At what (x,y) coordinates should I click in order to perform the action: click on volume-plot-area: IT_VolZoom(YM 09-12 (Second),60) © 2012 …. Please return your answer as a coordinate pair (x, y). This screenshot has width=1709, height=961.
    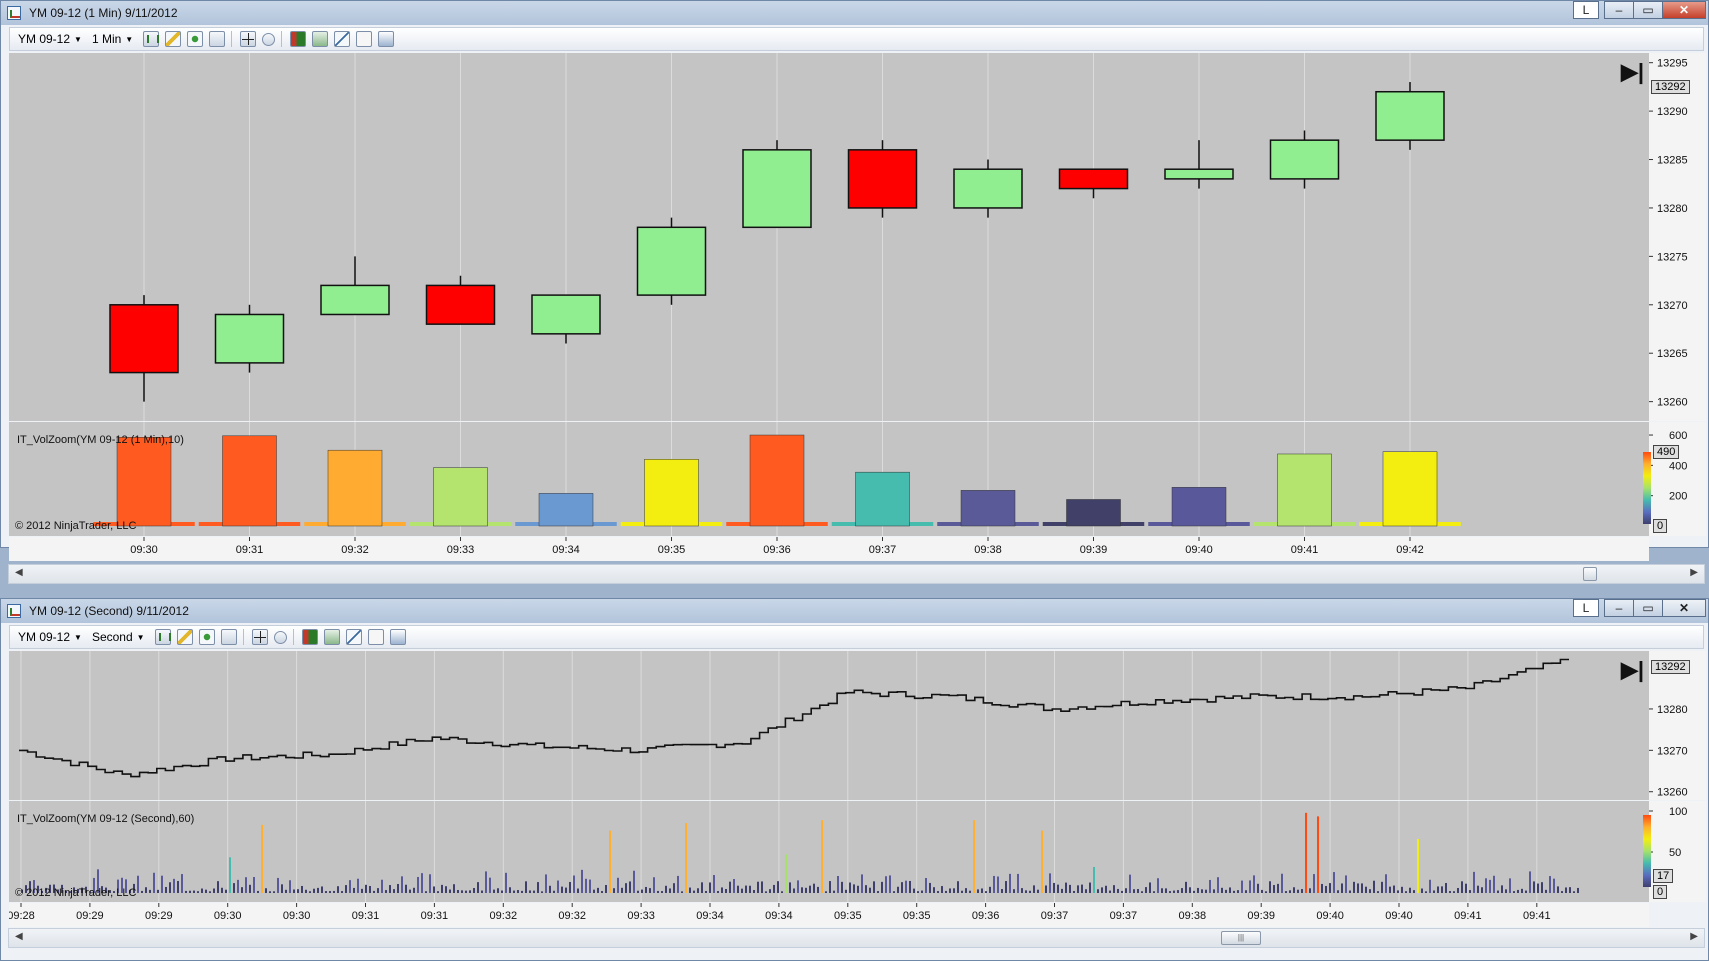
    Looking at the image, I should click on (829, 851).